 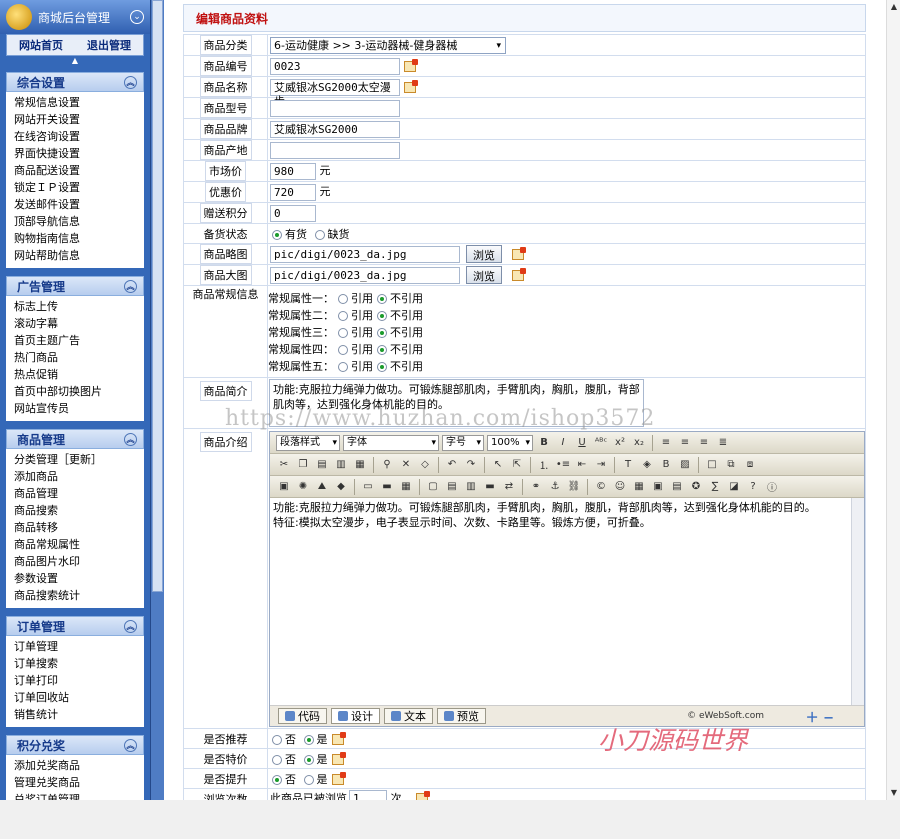 I want to click on page-scrollbar: ▲ ▼, so click(x=893, y=400).